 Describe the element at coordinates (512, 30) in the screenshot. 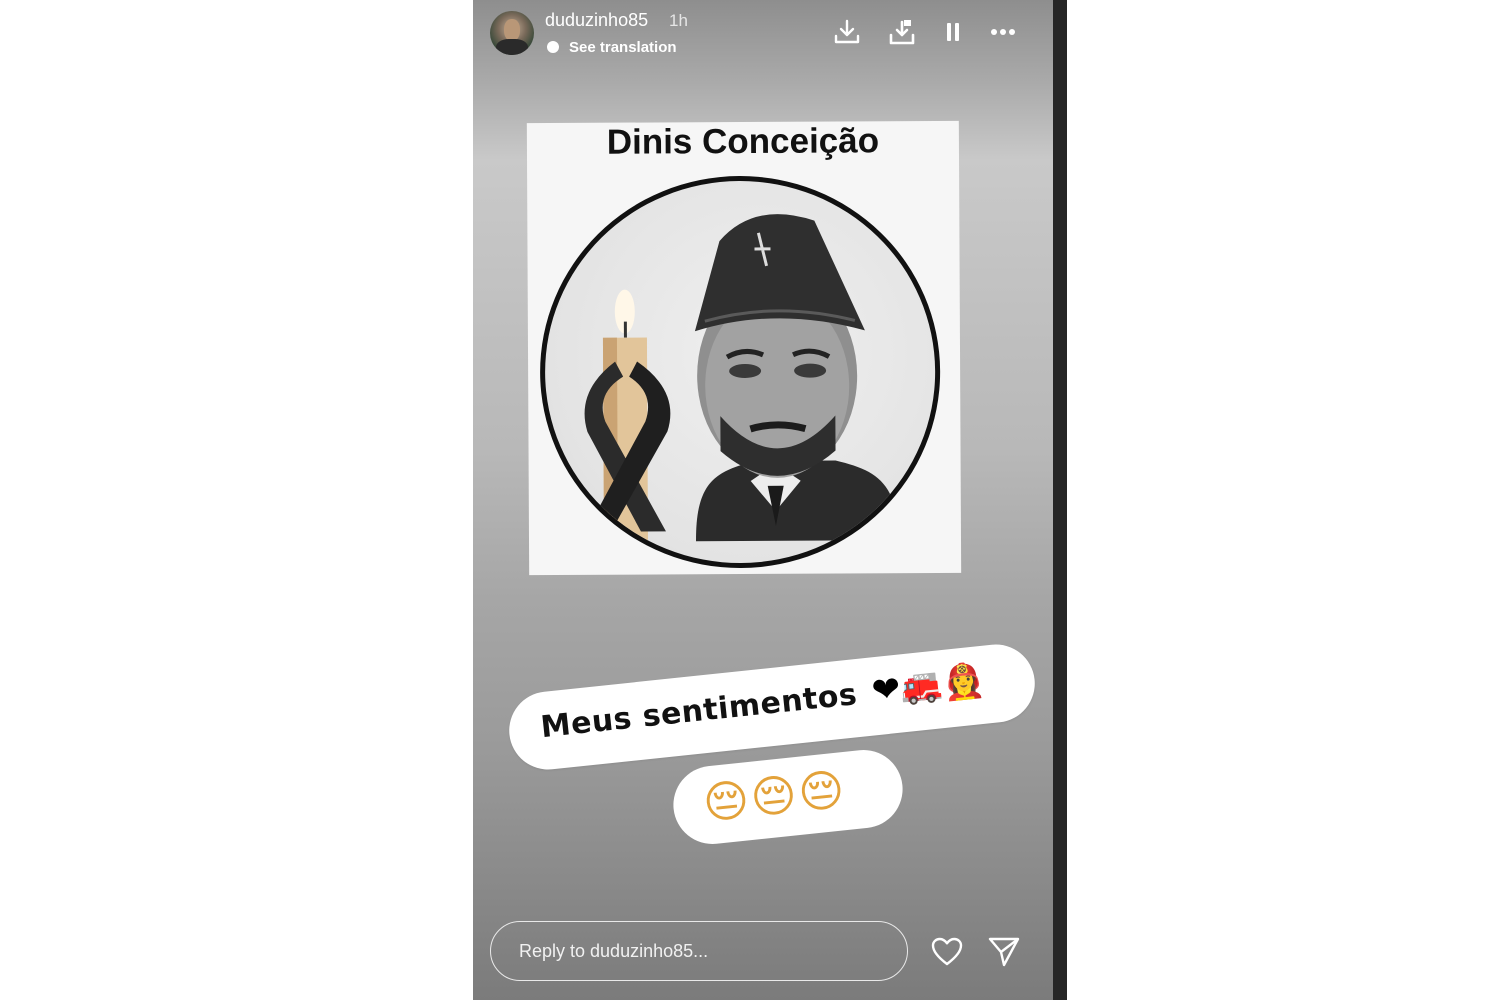

I see `avatar-face` at that location.